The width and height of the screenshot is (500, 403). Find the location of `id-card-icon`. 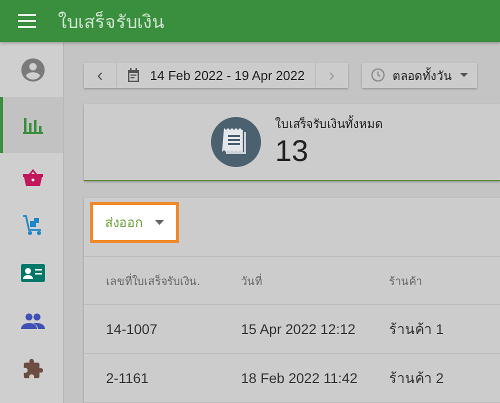

id-card-icon is located at coordinates (33, 273).